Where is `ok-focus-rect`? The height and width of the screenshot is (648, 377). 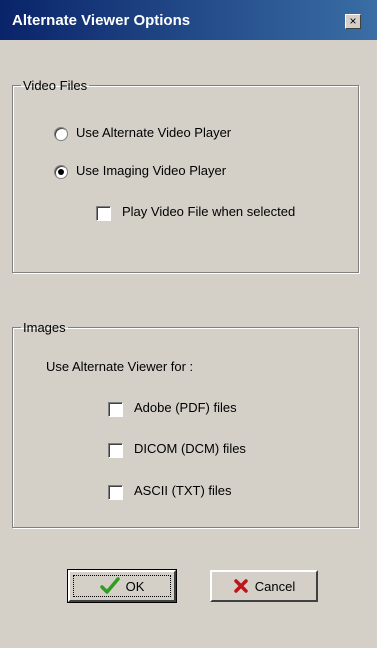
ok-focus-rect is located at coordinates (122, 586).